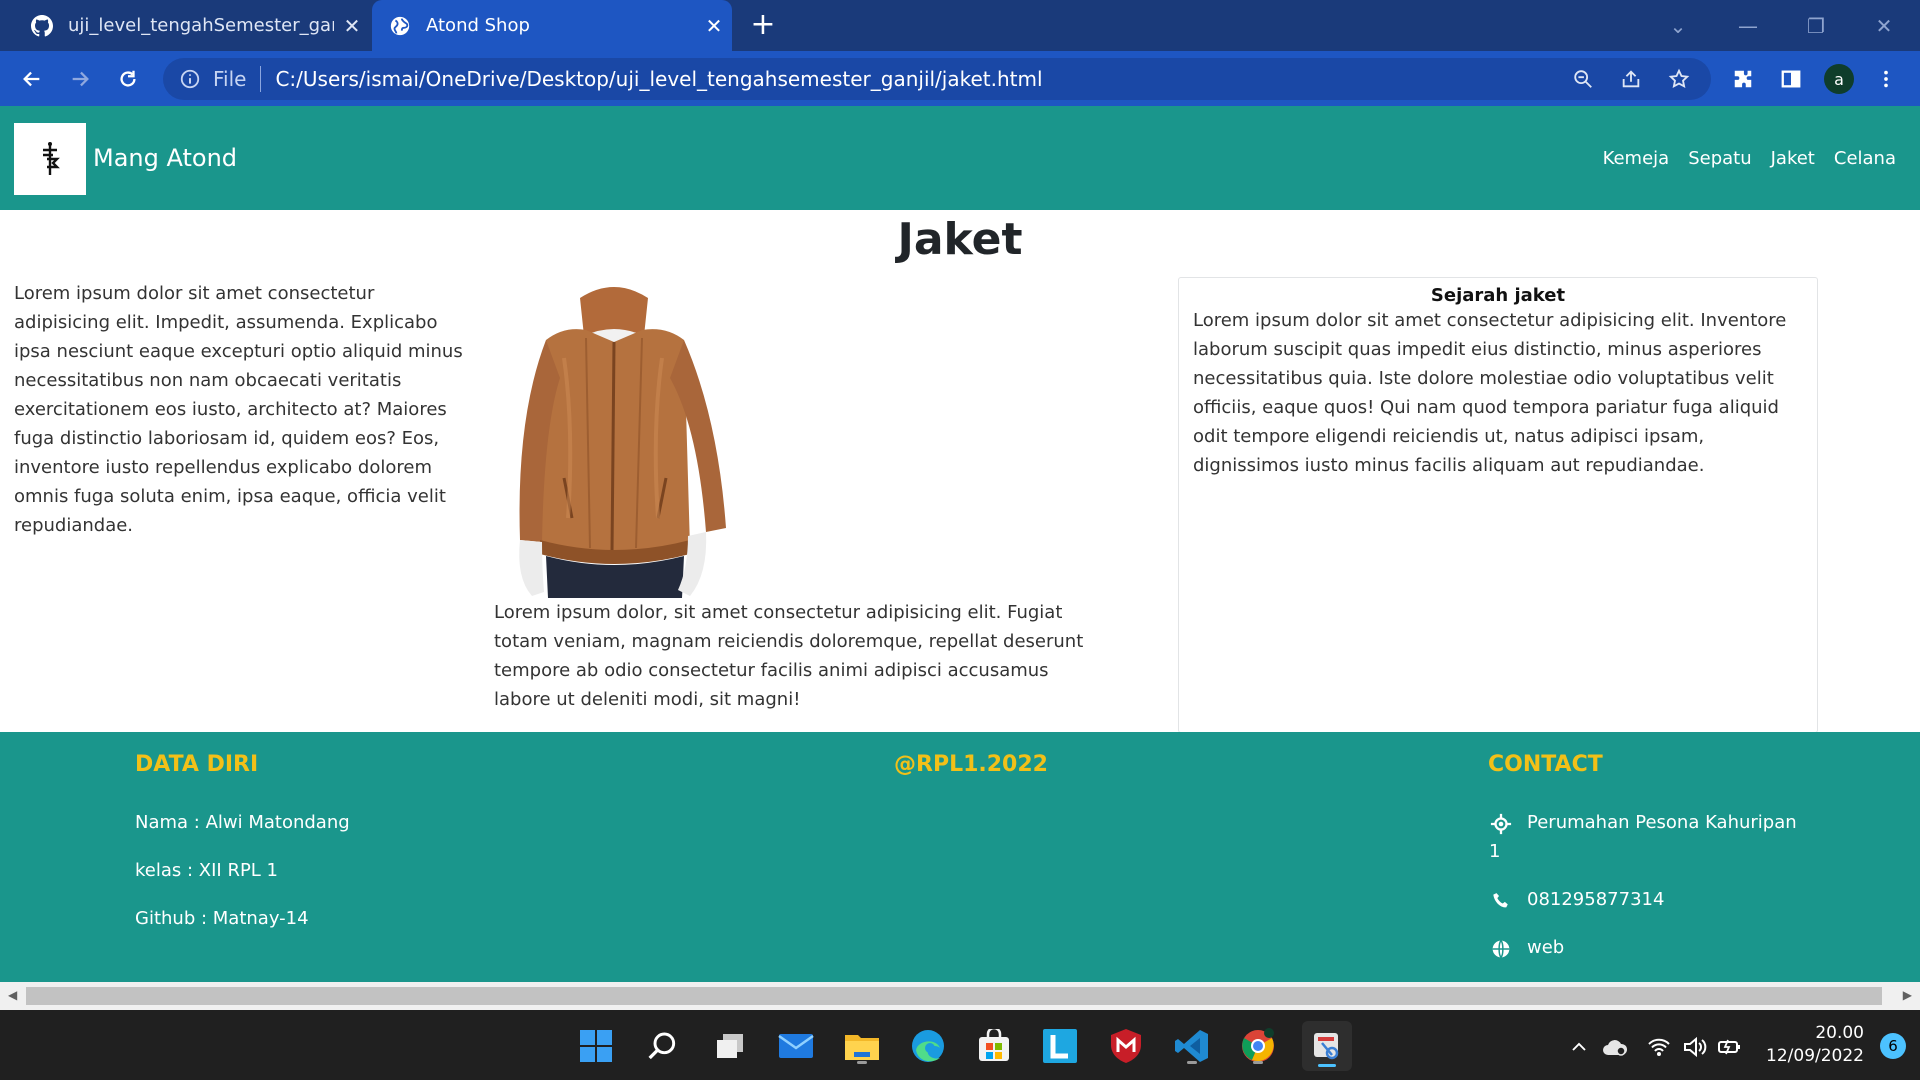 Image resolution: width=1920 pixels, height=1080 pixels. I want to click on minimize-icon: —, so click(1748, 26).